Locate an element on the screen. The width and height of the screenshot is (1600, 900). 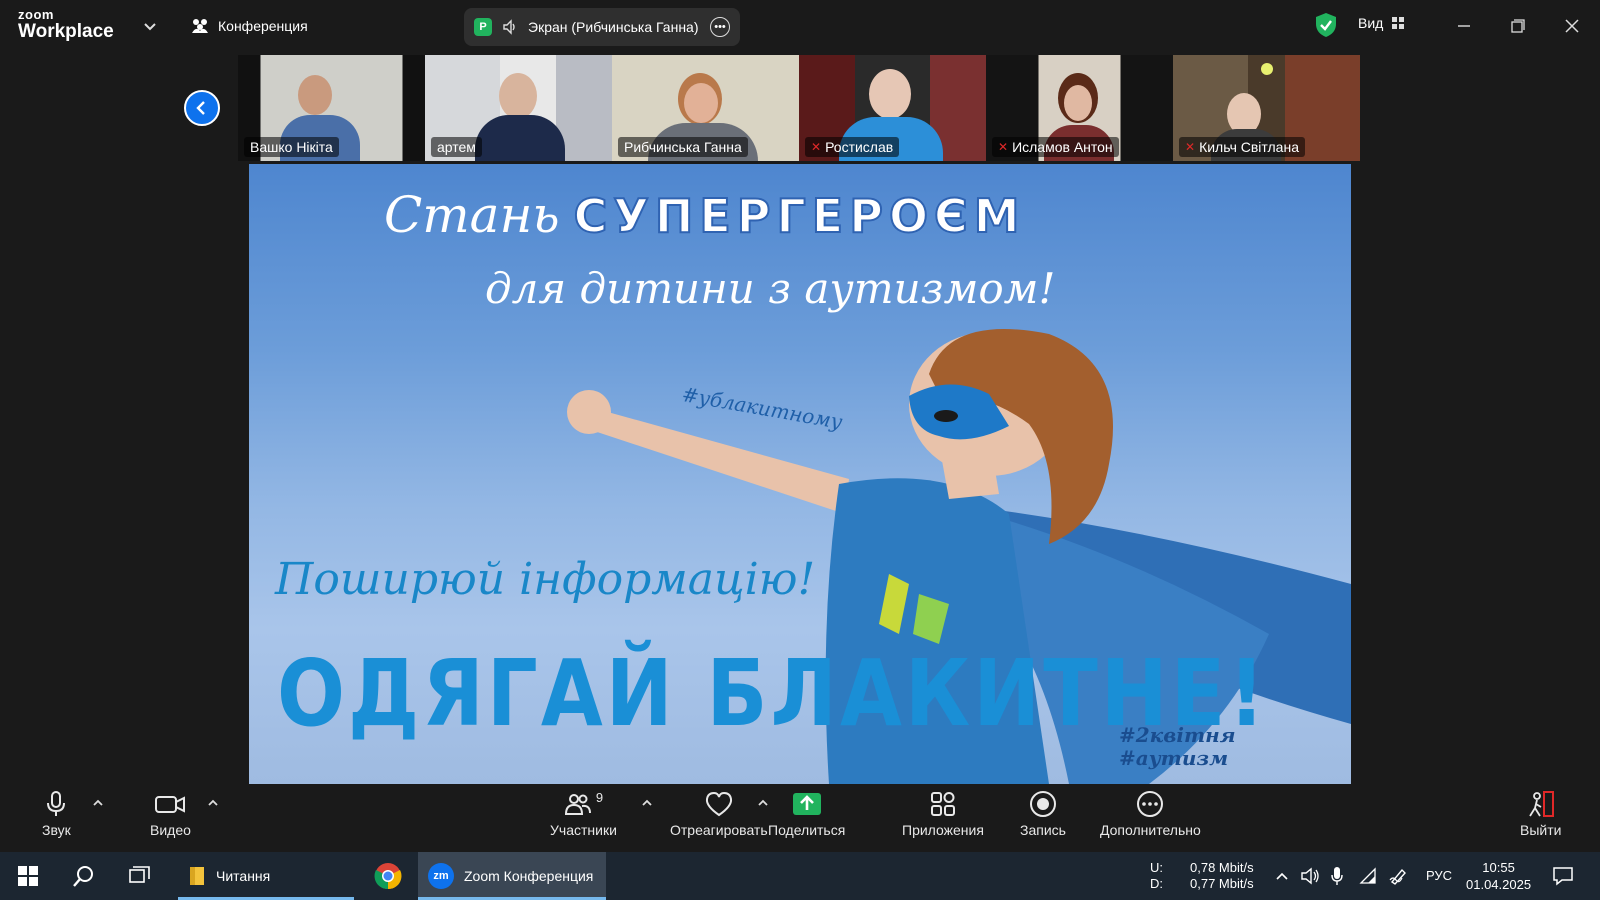
system-clock: 10:55 01.04.2025 is located at coordinates (1498, 876).